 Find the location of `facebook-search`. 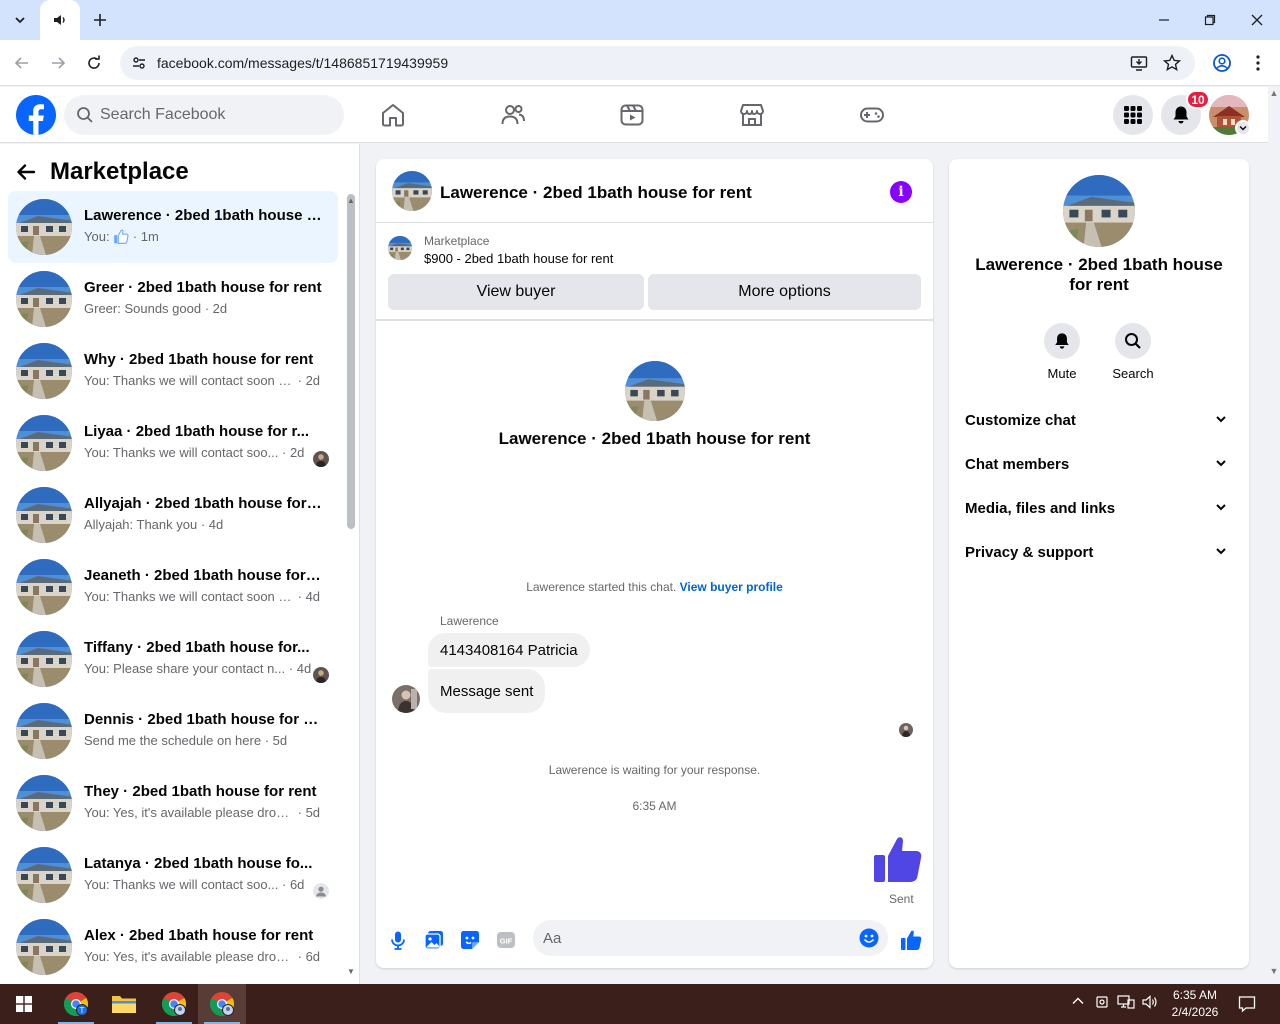

facebook-search is located at coordinates (204, 115).